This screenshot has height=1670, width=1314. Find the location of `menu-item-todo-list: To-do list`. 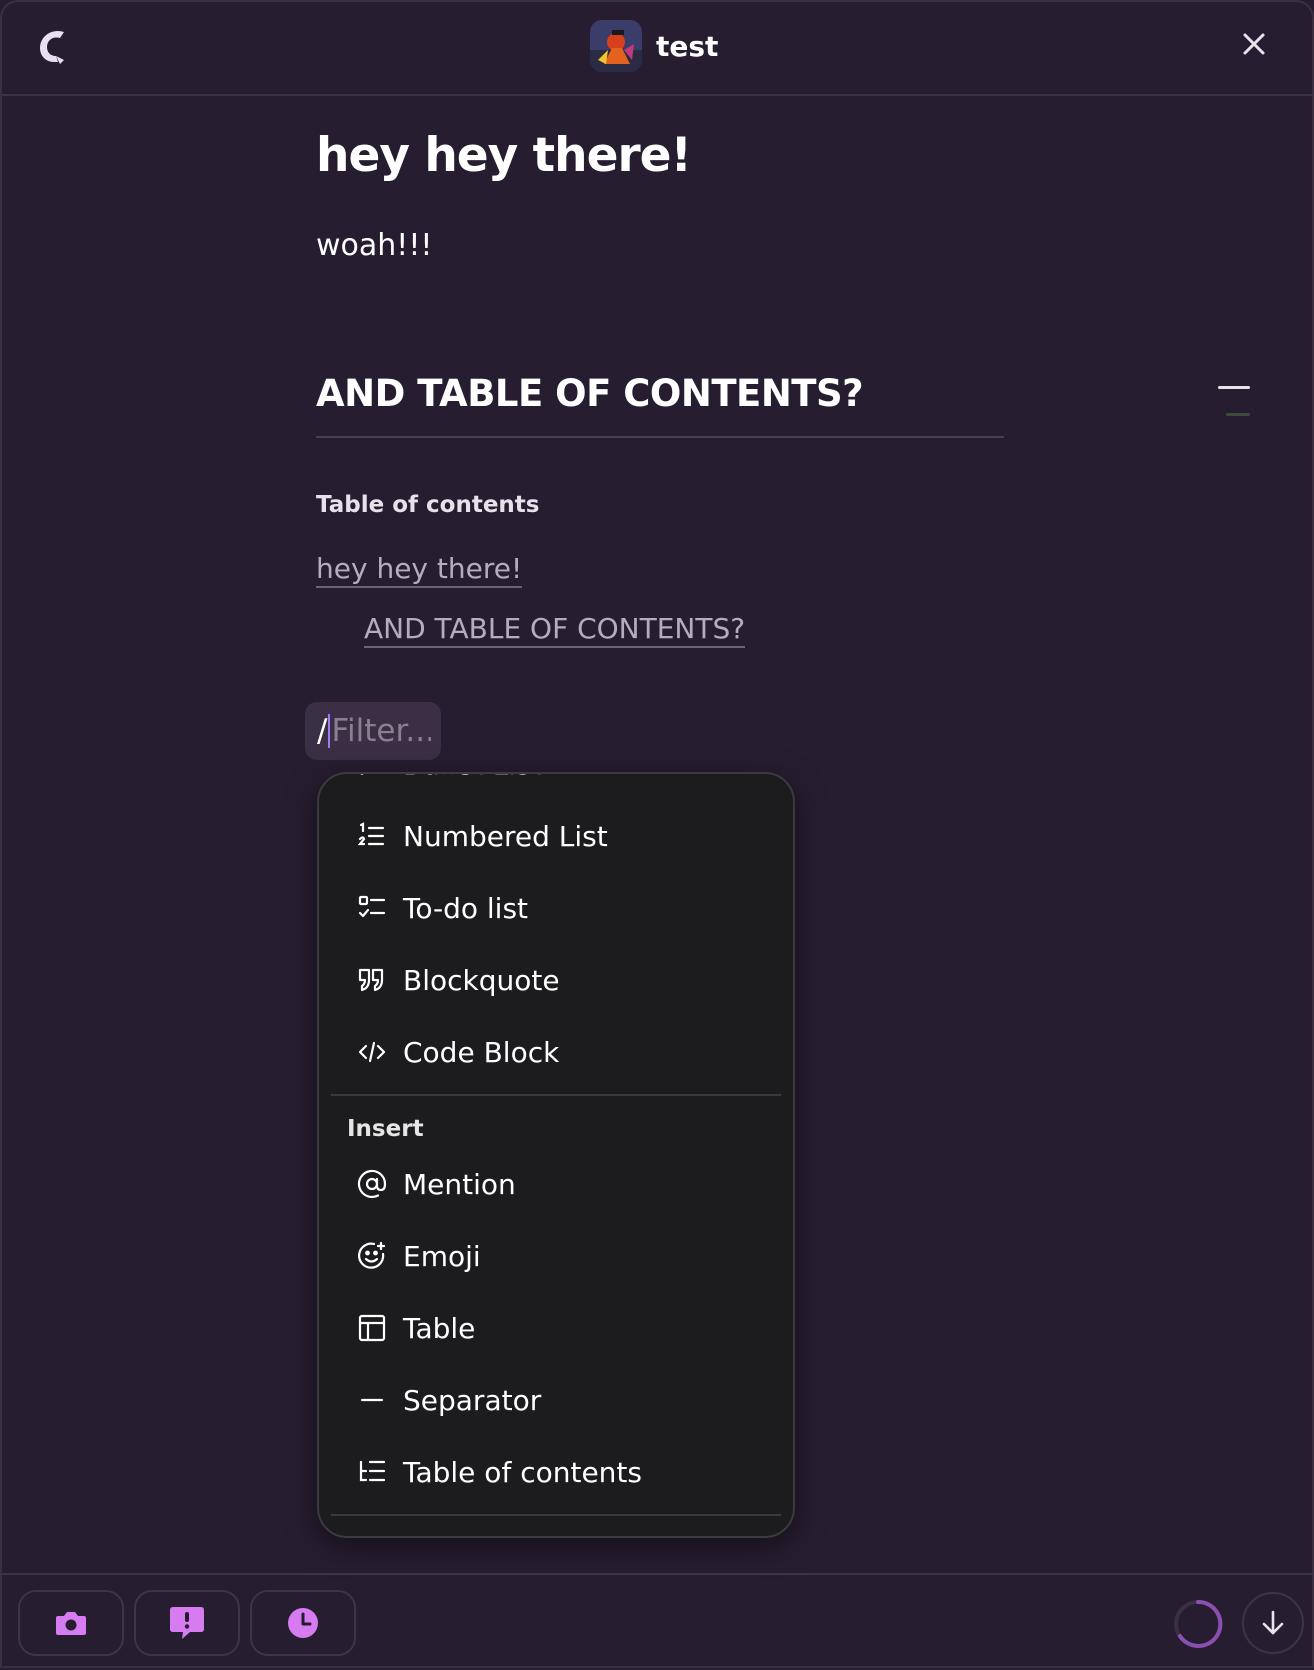

menu-item-todo-list: To-do list is located at coordinates (556, 908).